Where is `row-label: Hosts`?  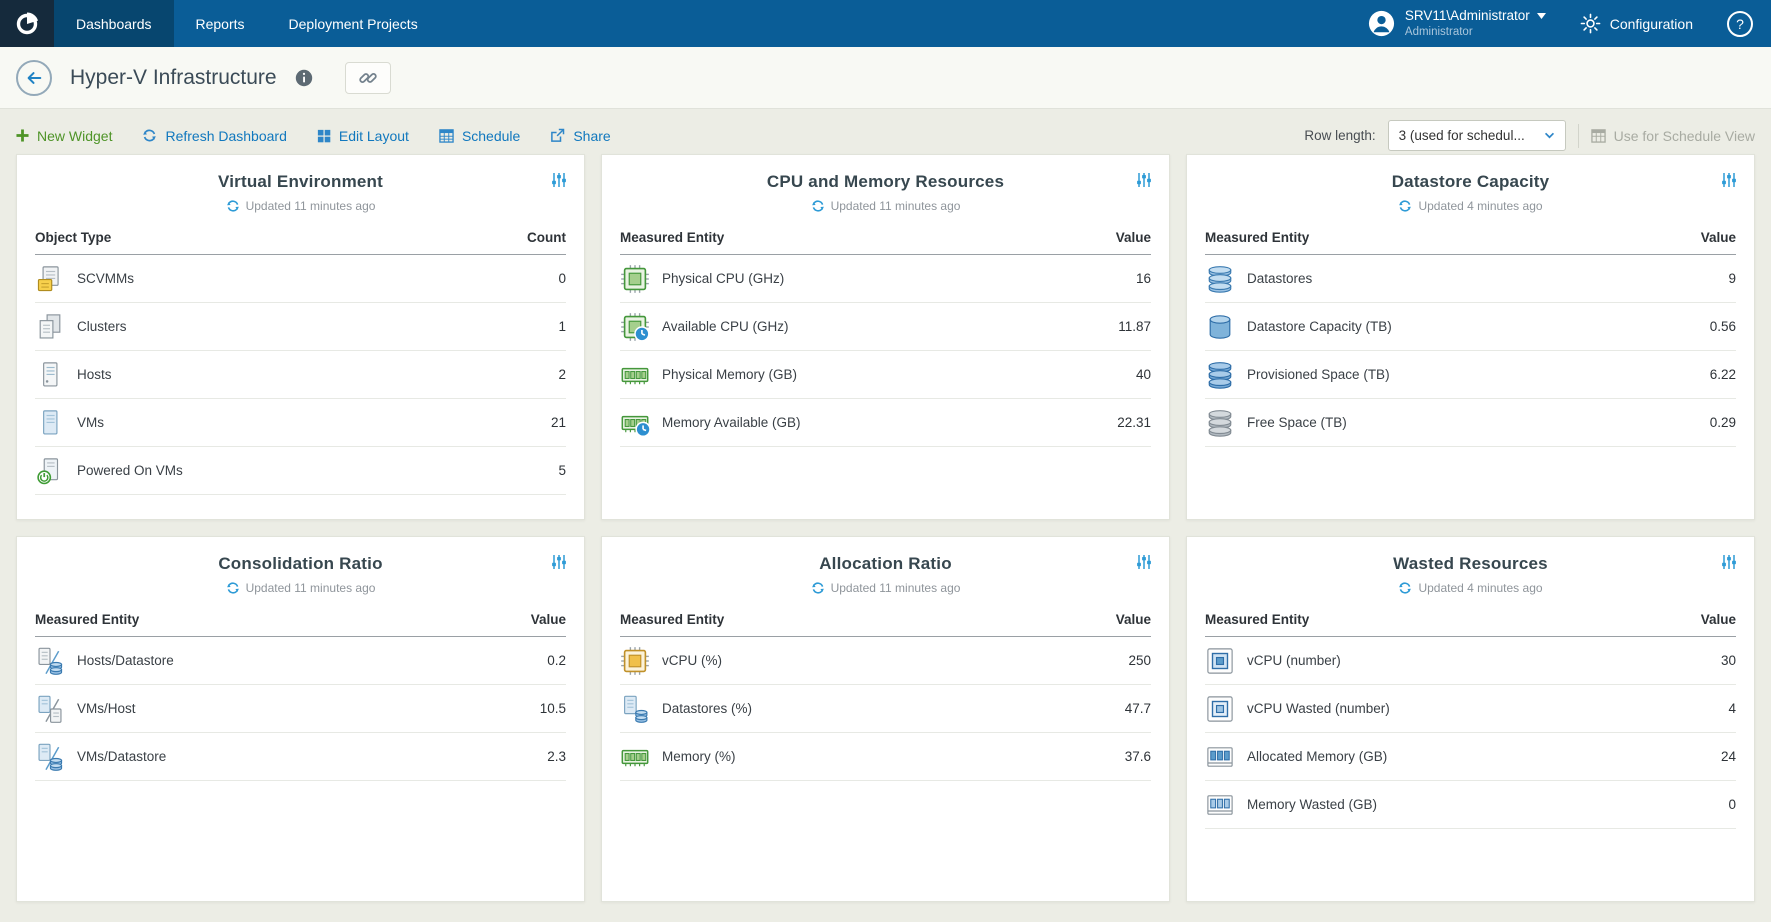
row-label: Hosts is located at coordinates (94, 374).